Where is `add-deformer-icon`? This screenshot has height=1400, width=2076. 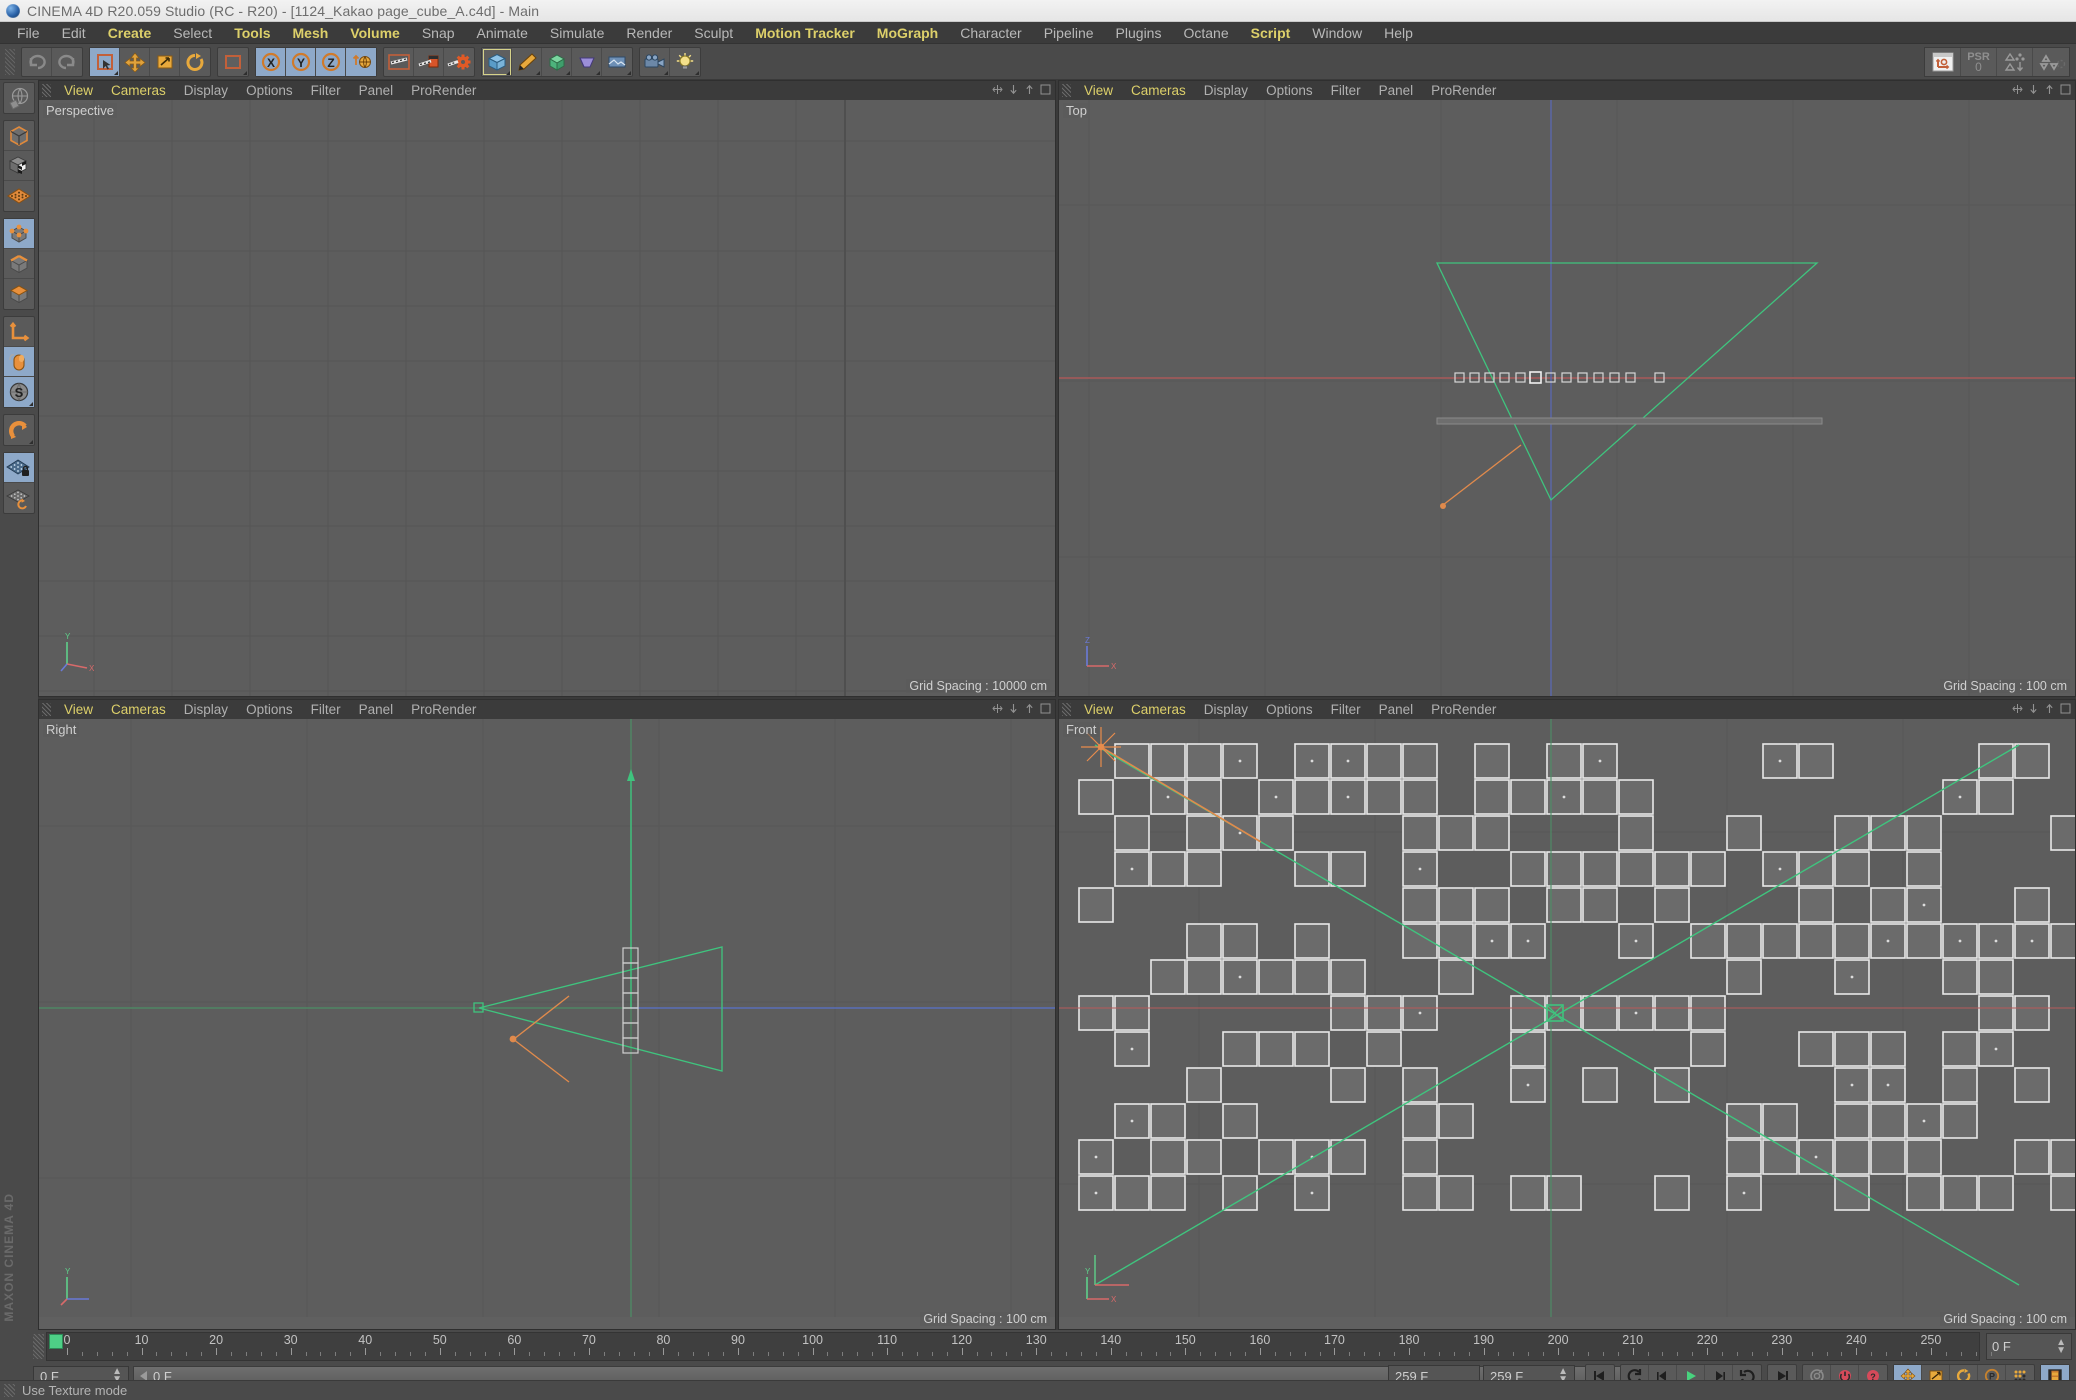 add-deformer-icon is located at coordinates (587, 61).